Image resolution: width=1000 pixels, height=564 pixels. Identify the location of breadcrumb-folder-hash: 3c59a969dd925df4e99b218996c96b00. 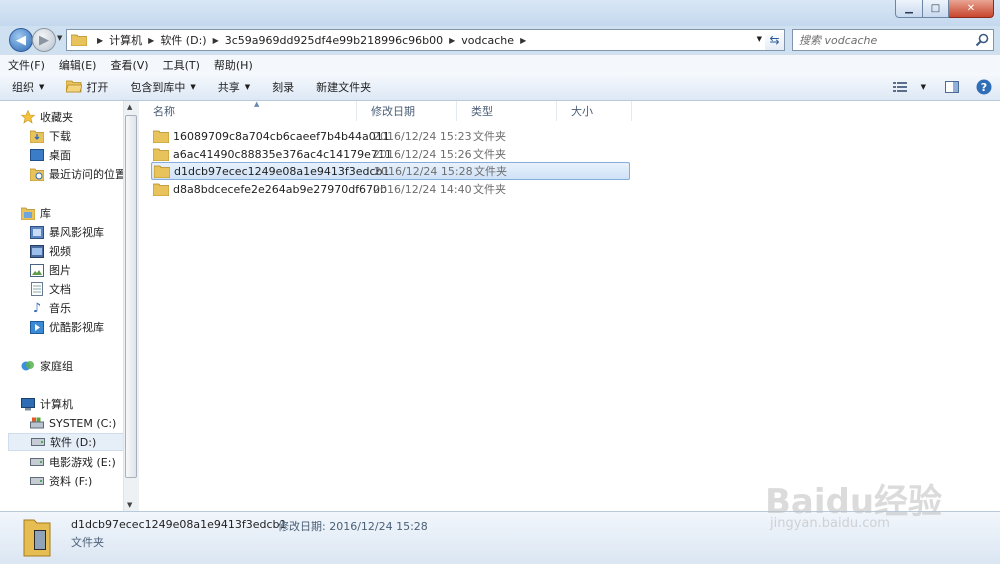
(334, 40).